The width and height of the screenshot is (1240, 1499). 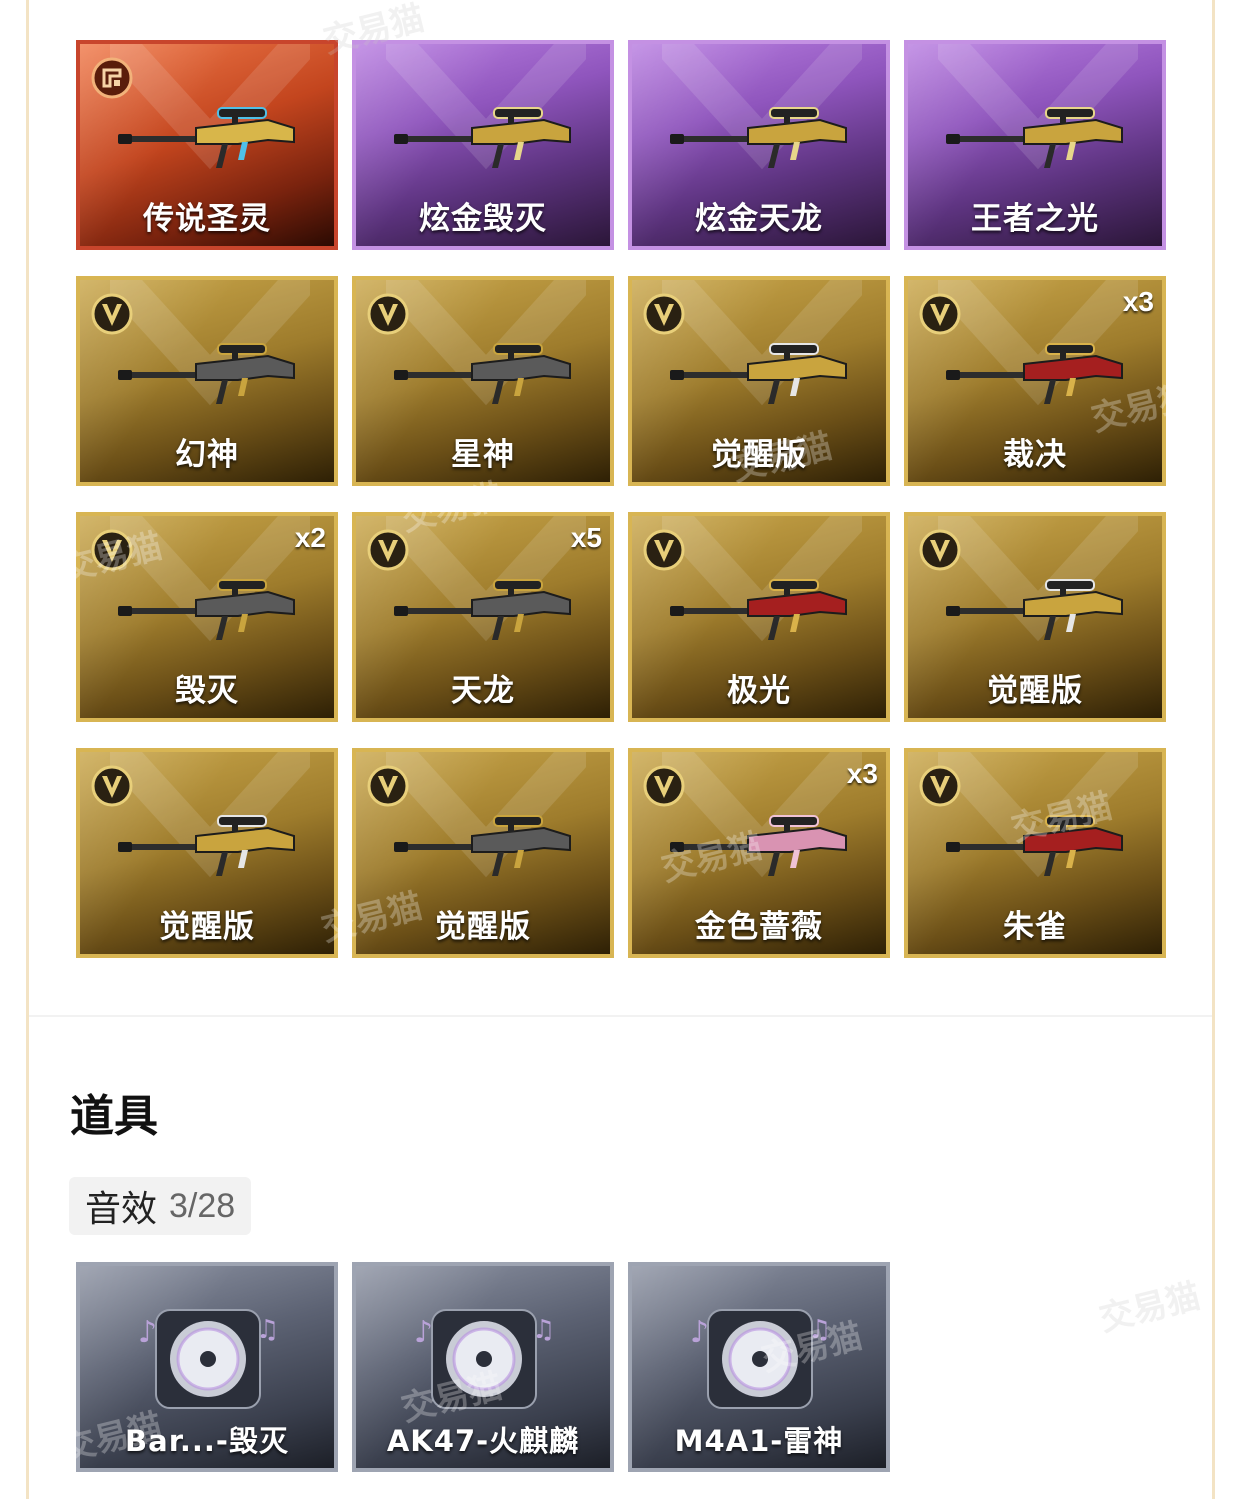 I want to click on weapon-card: 传说圣灵, so click(x=207, y=145).